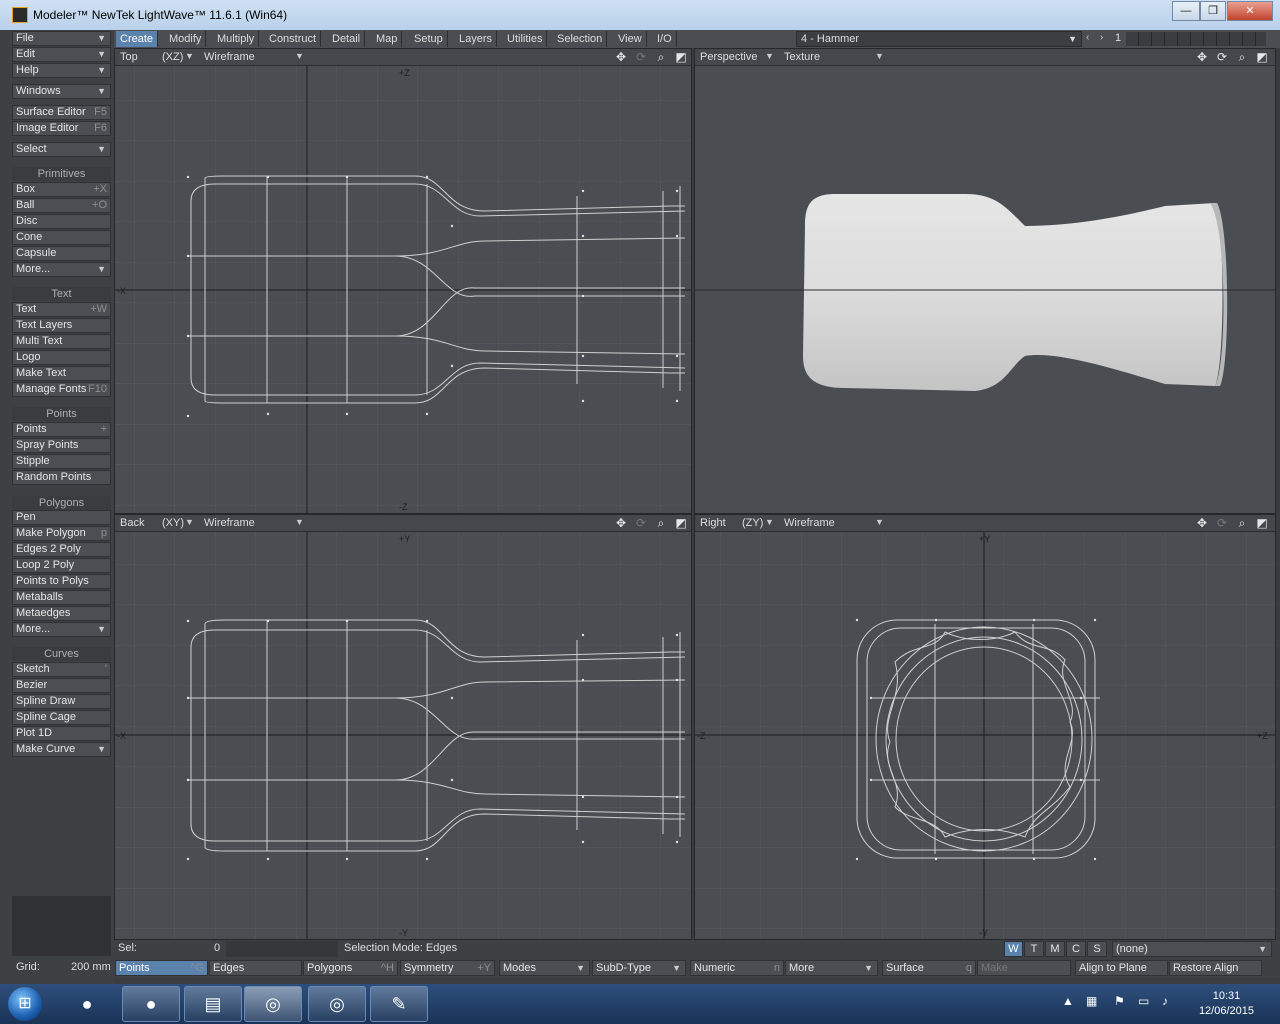 This screenshot has width=1280, height=1024. Describe the element at coordinates (939, 39) in the screenshot. I see `layer-select: 4 - Hammer ▼` at that location.